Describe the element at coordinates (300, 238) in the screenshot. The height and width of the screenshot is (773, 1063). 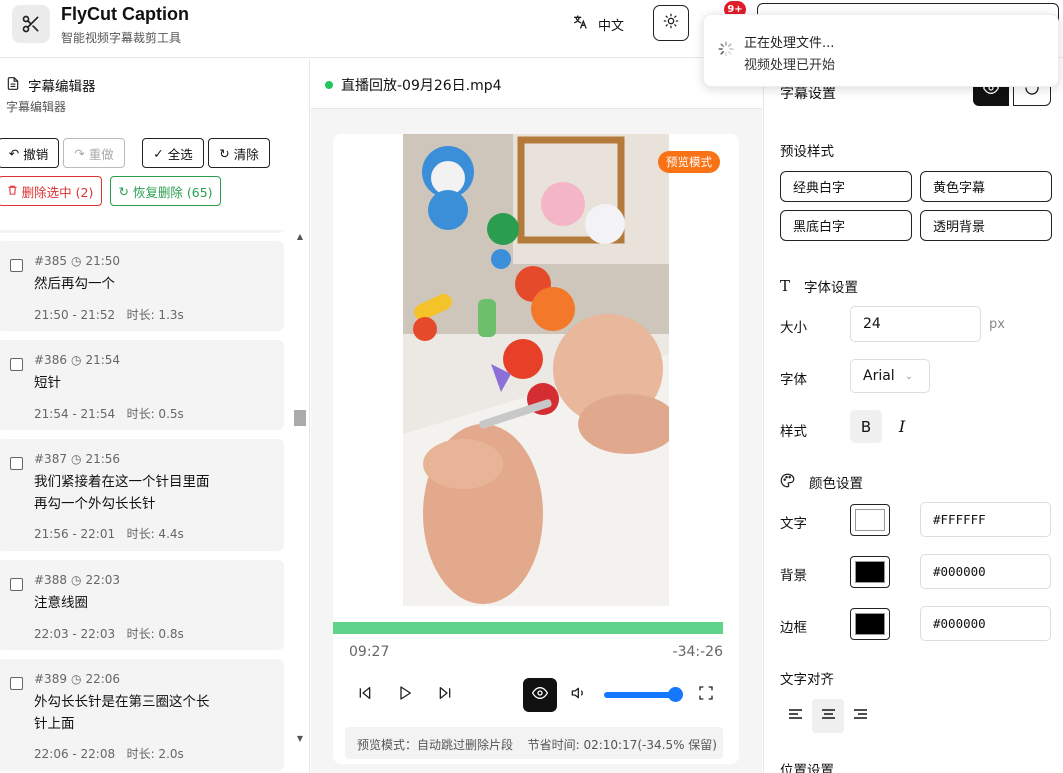
I see `scroll-up-icon: ▲` at that location.